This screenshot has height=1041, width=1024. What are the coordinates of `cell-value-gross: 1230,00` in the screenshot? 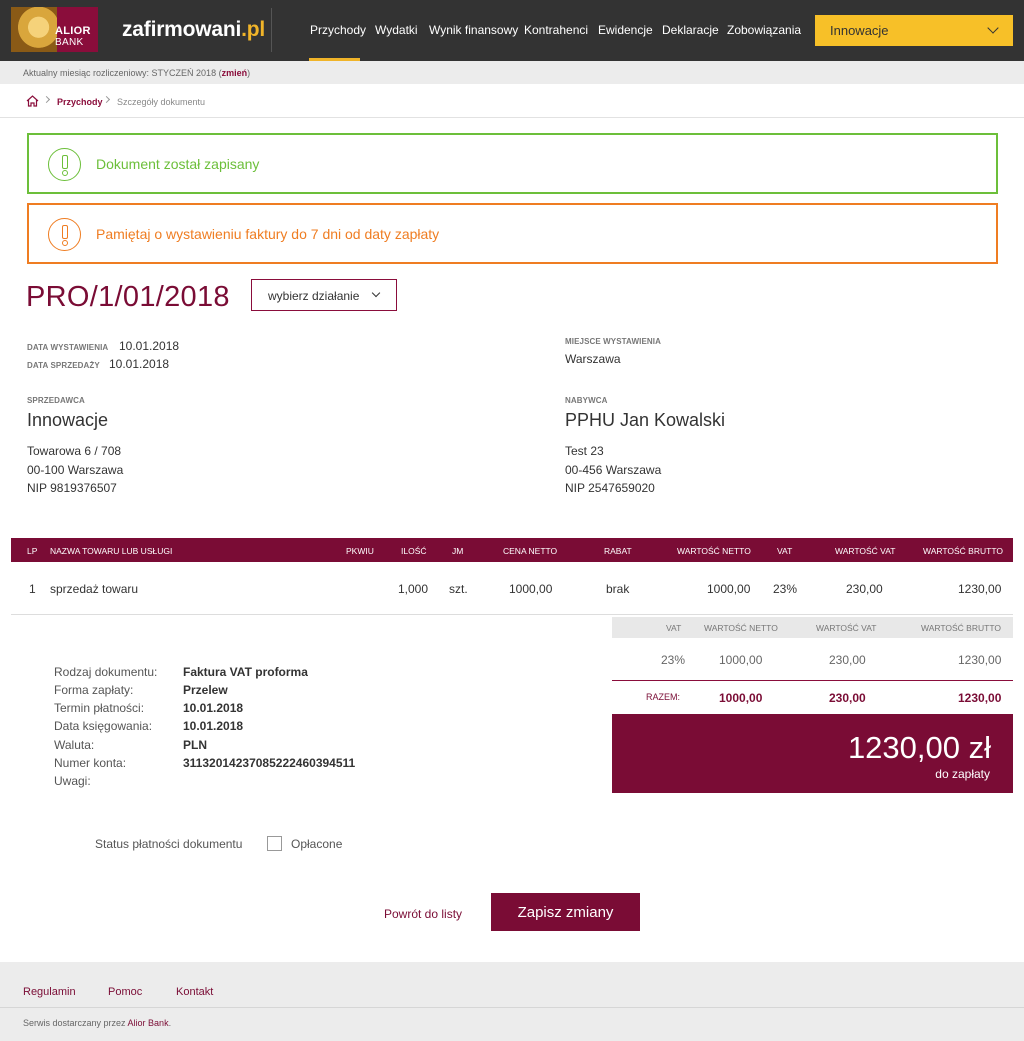 It's located at (980, 589).